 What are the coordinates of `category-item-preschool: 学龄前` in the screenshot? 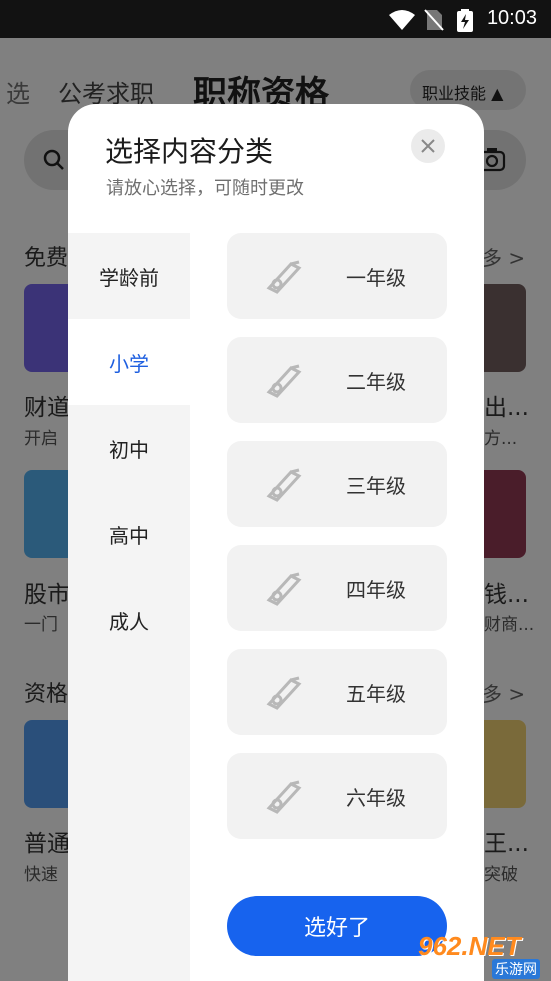 It's located at (129, 276).